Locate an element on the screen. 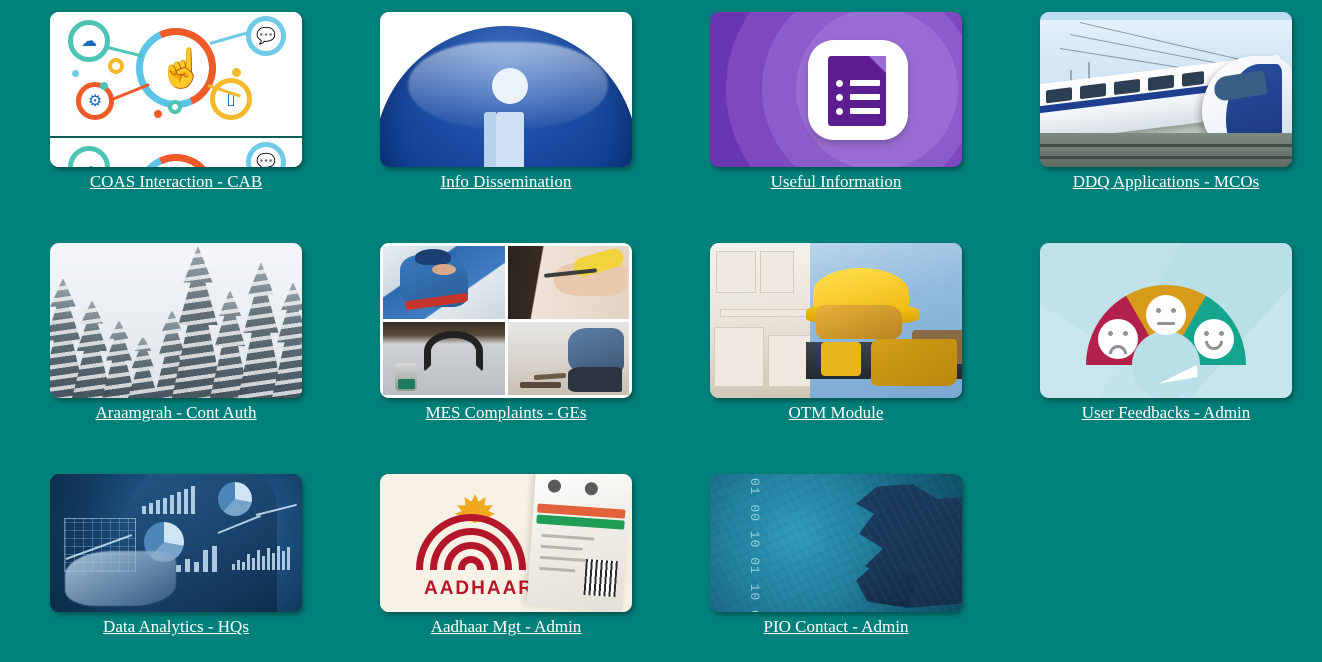 This screenshot has height=662, width=1322. data-analytics-thumbnail is located at coordinates (176, 543).